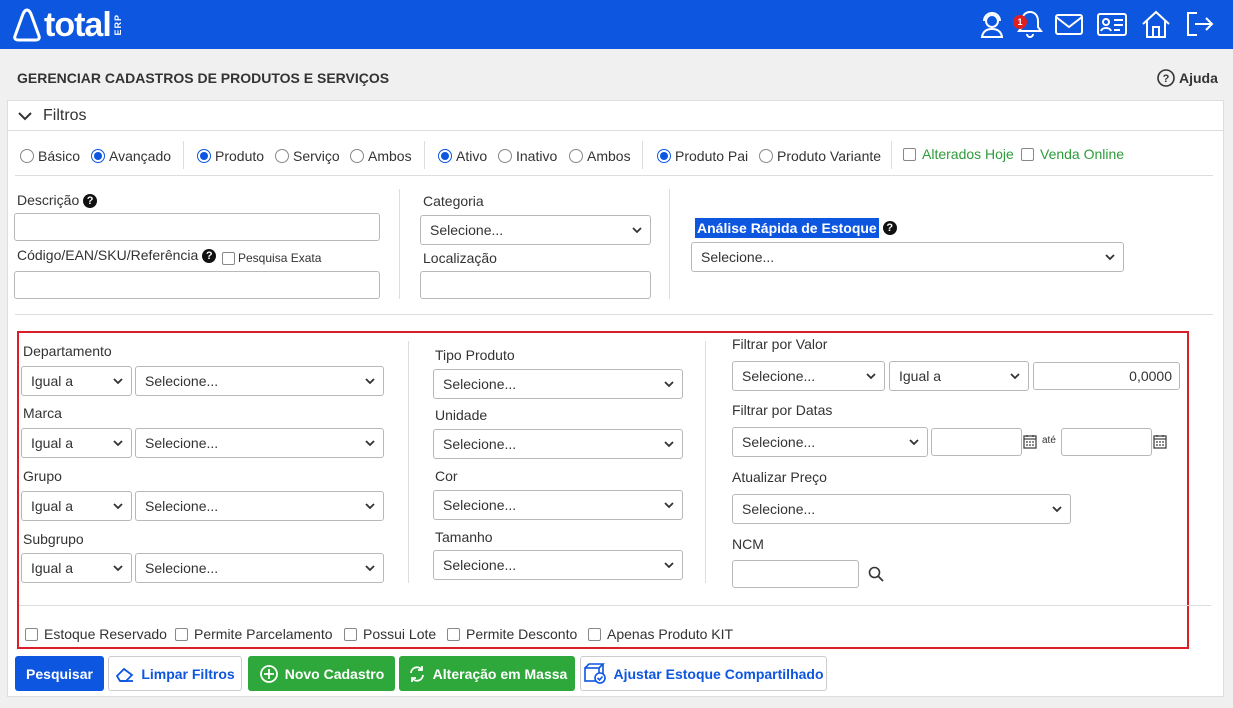  I want to click on limpar-filtros-button: Limpar Filtros, so click(175, 673).